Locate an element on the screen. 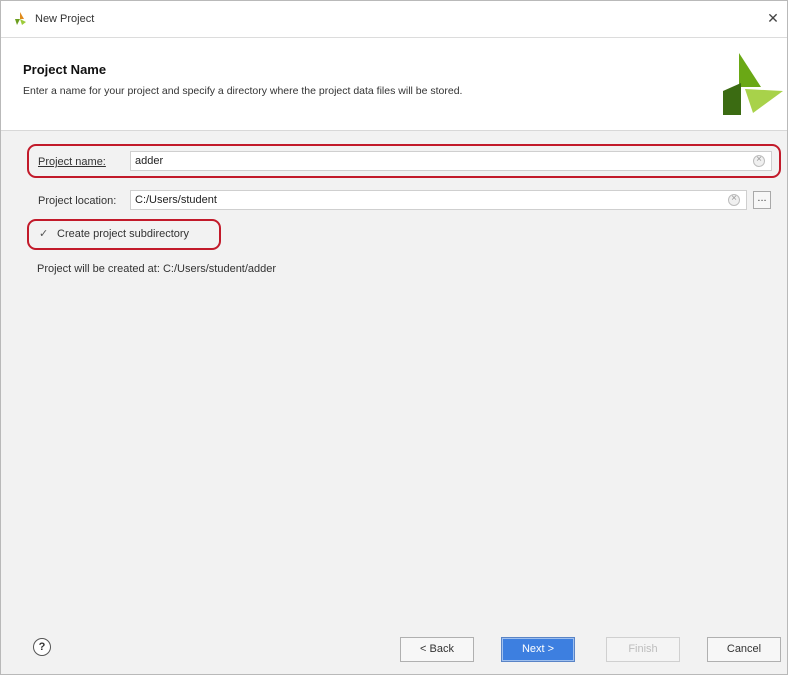  project-name-field: adder is located at coordinates (451, 161).